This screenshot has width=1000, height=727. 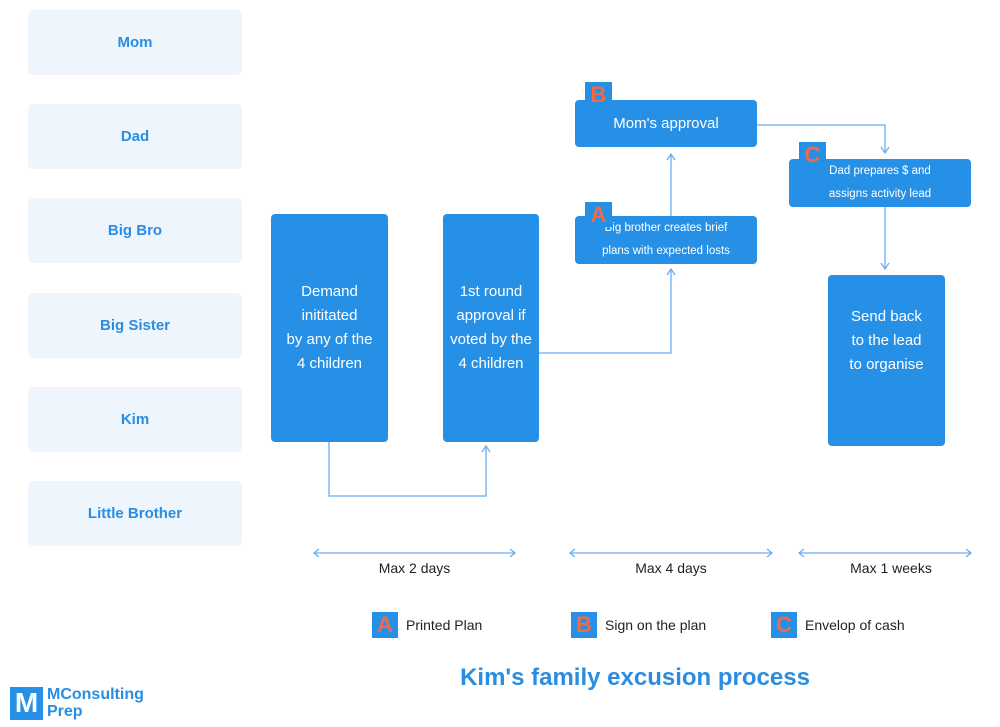 What do you see at coordinates (666, 251) in the screenshot?
I see `step-text: plans with expected losts` at bounding box center [666, 251].